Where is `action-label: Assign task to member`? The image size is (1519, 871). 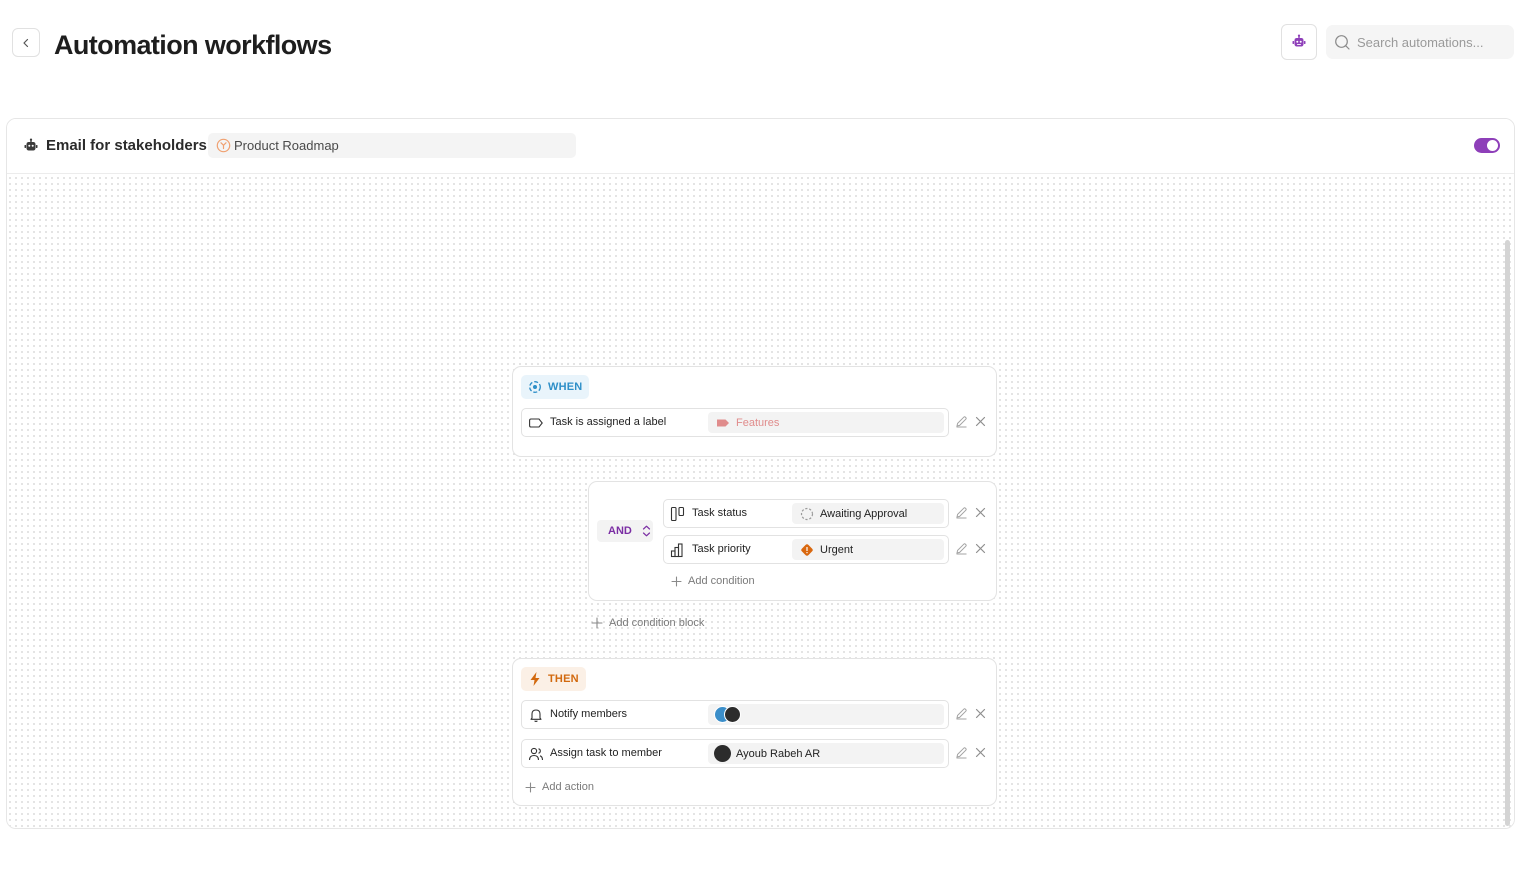 action-label: Assign task to member is located at coordinates (606, 753).